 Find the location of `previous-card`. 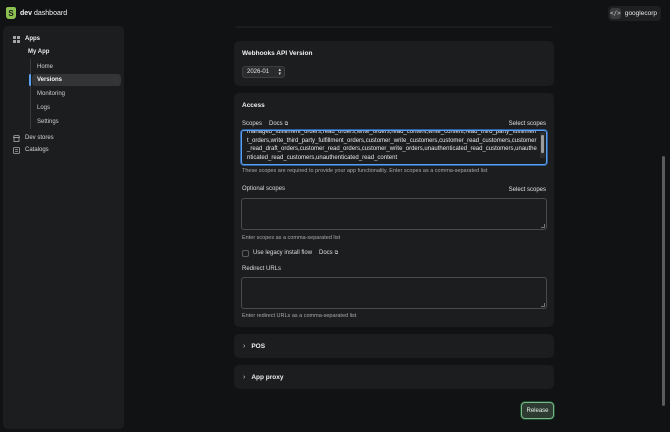

previous-card is located at coordinates (394, 27).